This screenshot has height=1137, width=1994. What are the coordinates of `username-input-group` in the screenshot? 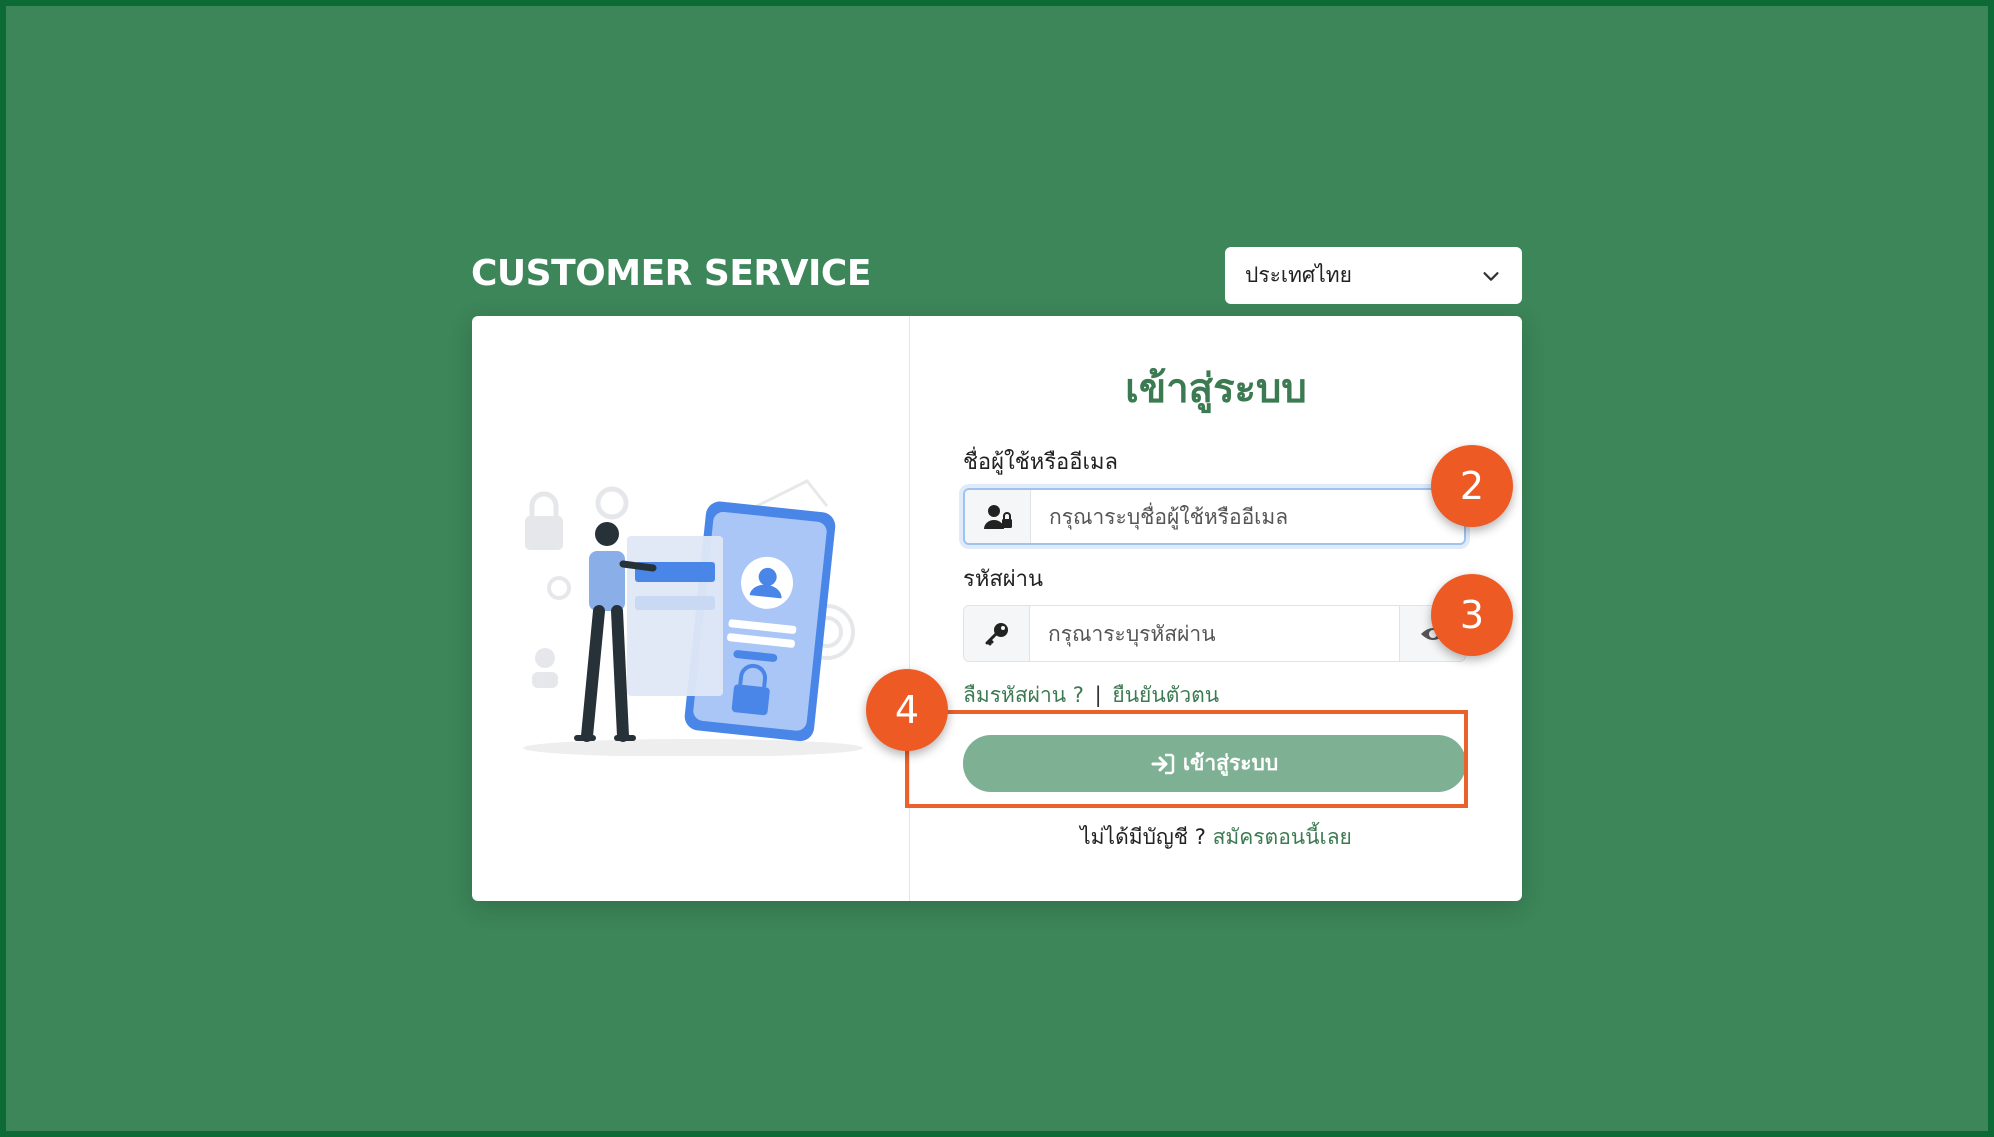 It's located at (1214, 516).